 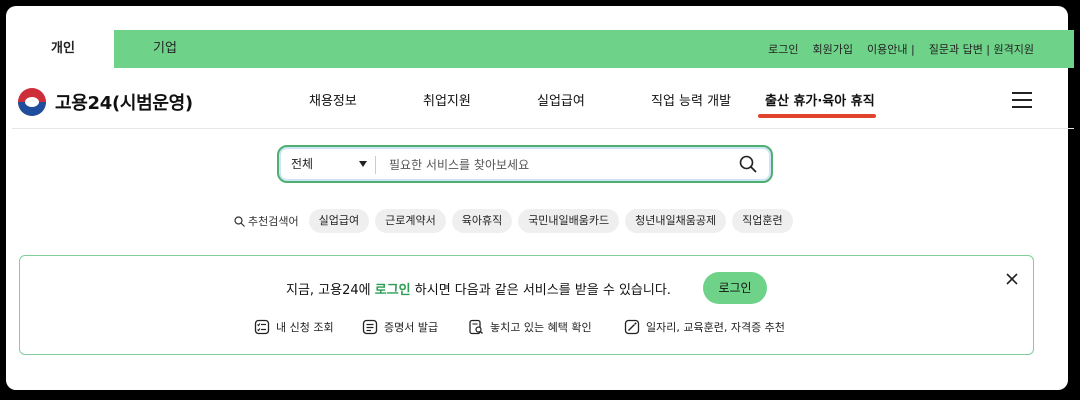 What do you see at coordinates (375, 165) in the screenshot?
I see `search-divider` at bounding box center [375, 165].